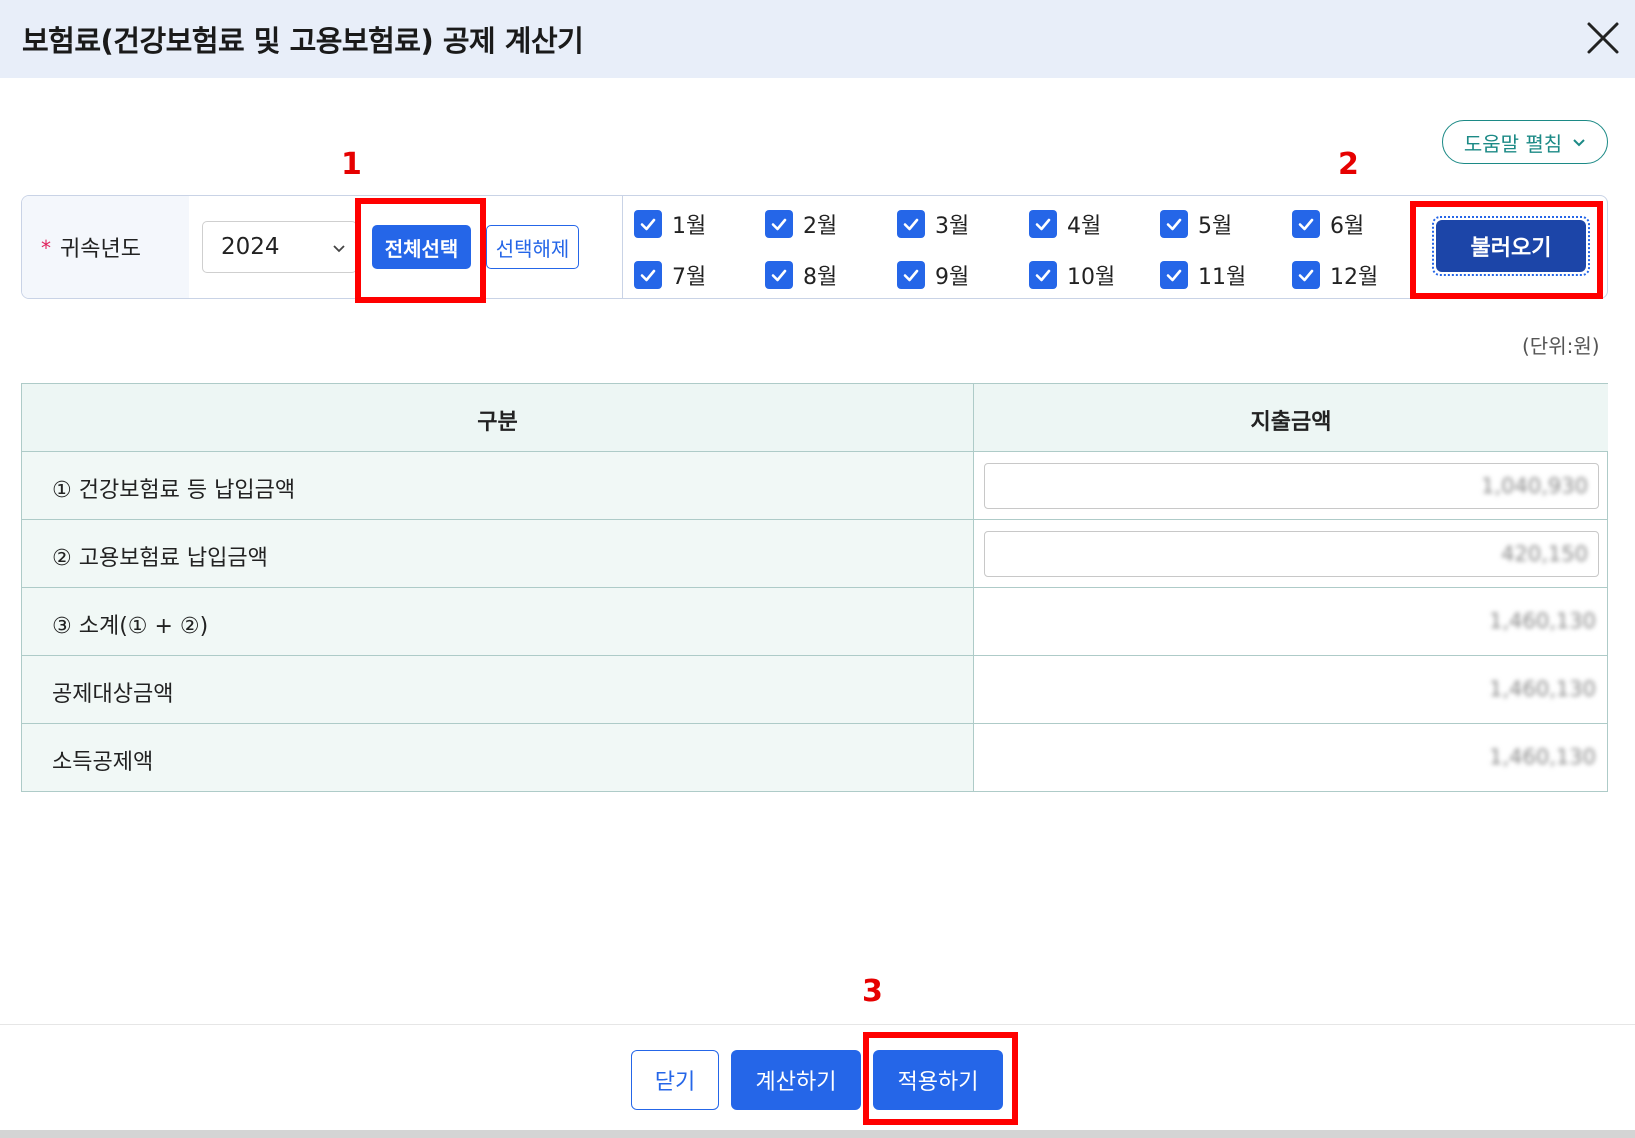 Image resolution: width=1635 pixels, height=1138 pixels. I want to click on table-cell-label: ③ 소계(① + ②), so click(498, 621).